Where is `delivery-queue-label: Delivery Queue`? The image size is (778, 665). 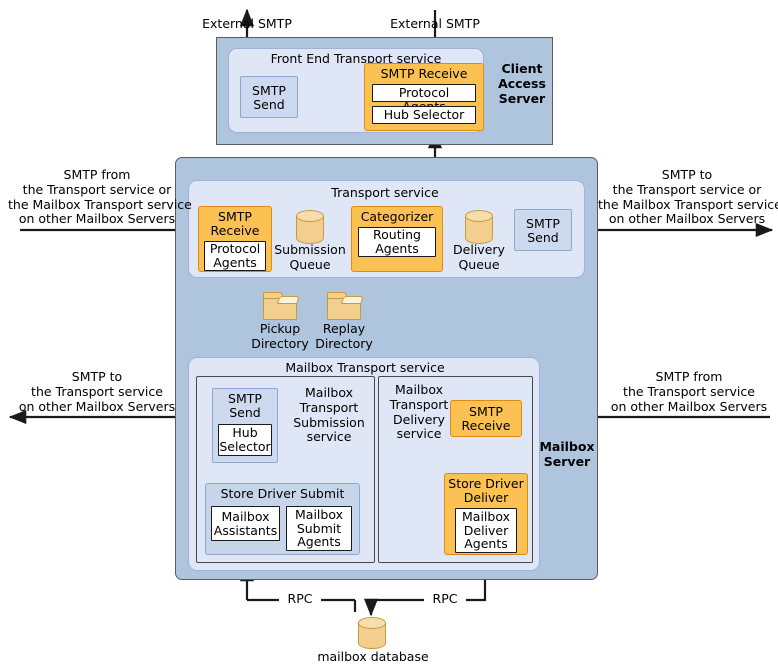
delivery-queue-label: Delivery Queue is located at coordinates (479, 257).